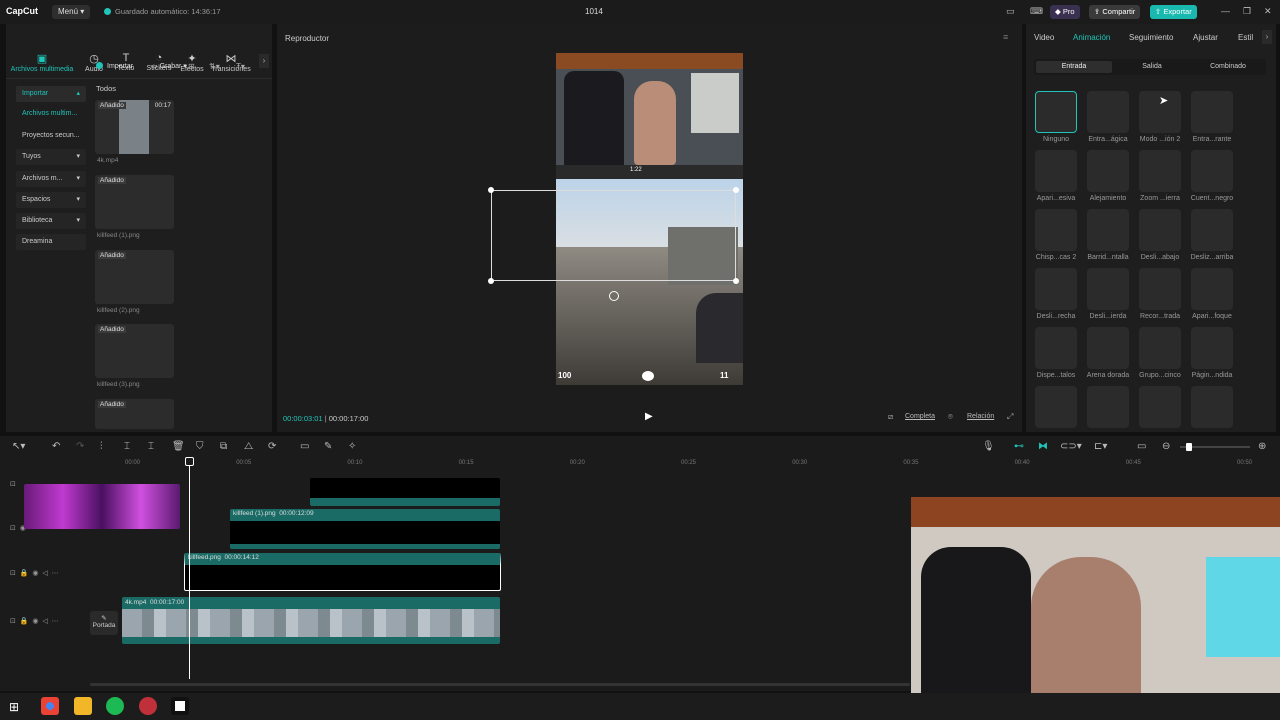 The height and width of the screenshot is (720, 1280). What do you see at coordinates (114, 66) in the screenshot?
I see `import-button: Importar` at bounding box center [114, 66].